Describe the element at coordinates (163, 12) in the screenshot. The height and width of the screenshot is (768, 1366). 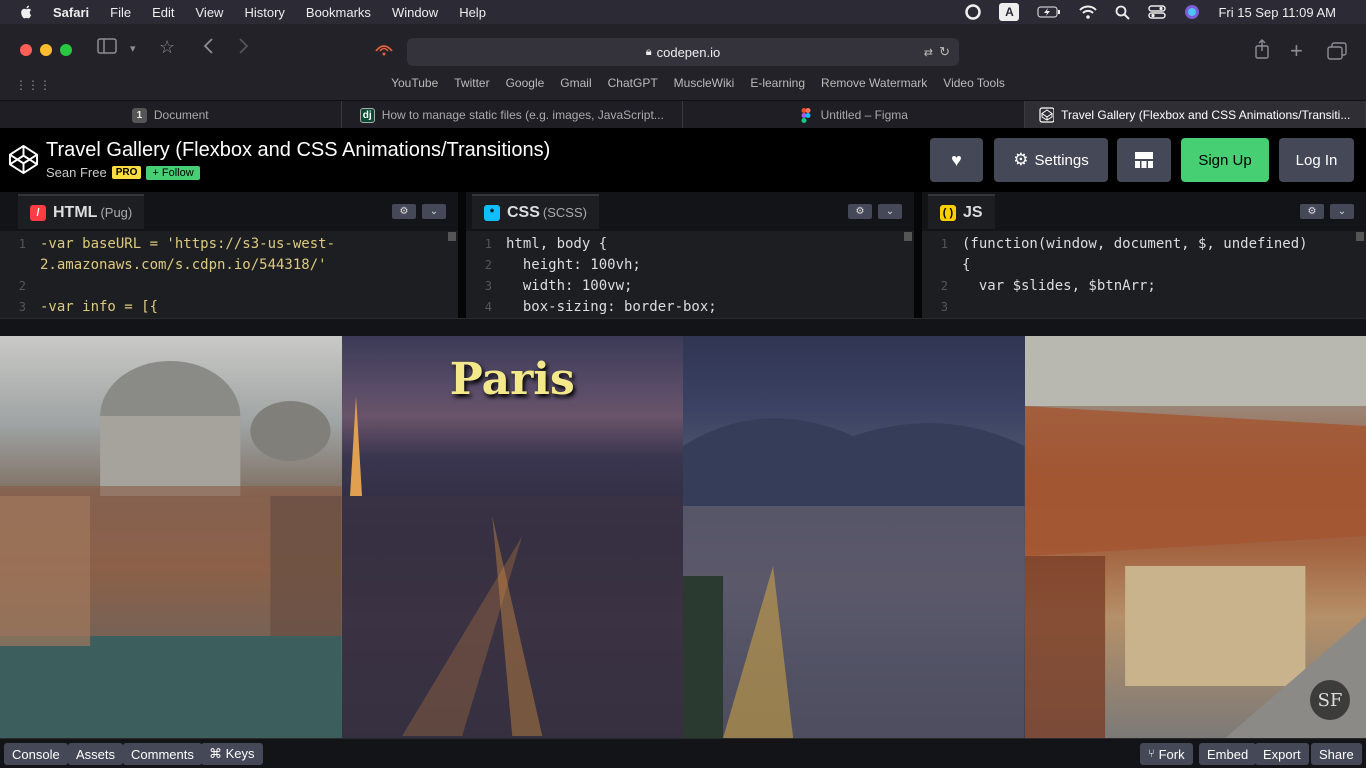
I see `menu-edit: Edit` at that location.